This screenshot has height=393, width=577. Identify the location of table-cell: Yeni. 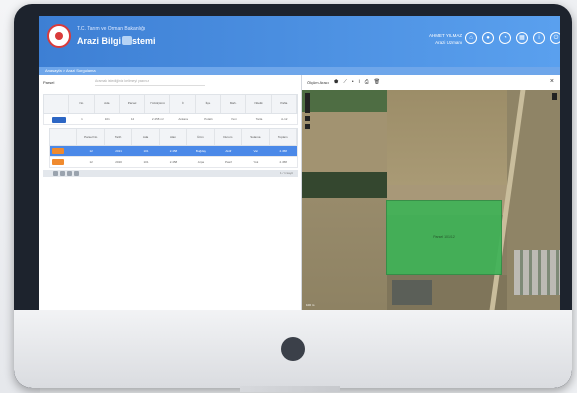
(233, 119).